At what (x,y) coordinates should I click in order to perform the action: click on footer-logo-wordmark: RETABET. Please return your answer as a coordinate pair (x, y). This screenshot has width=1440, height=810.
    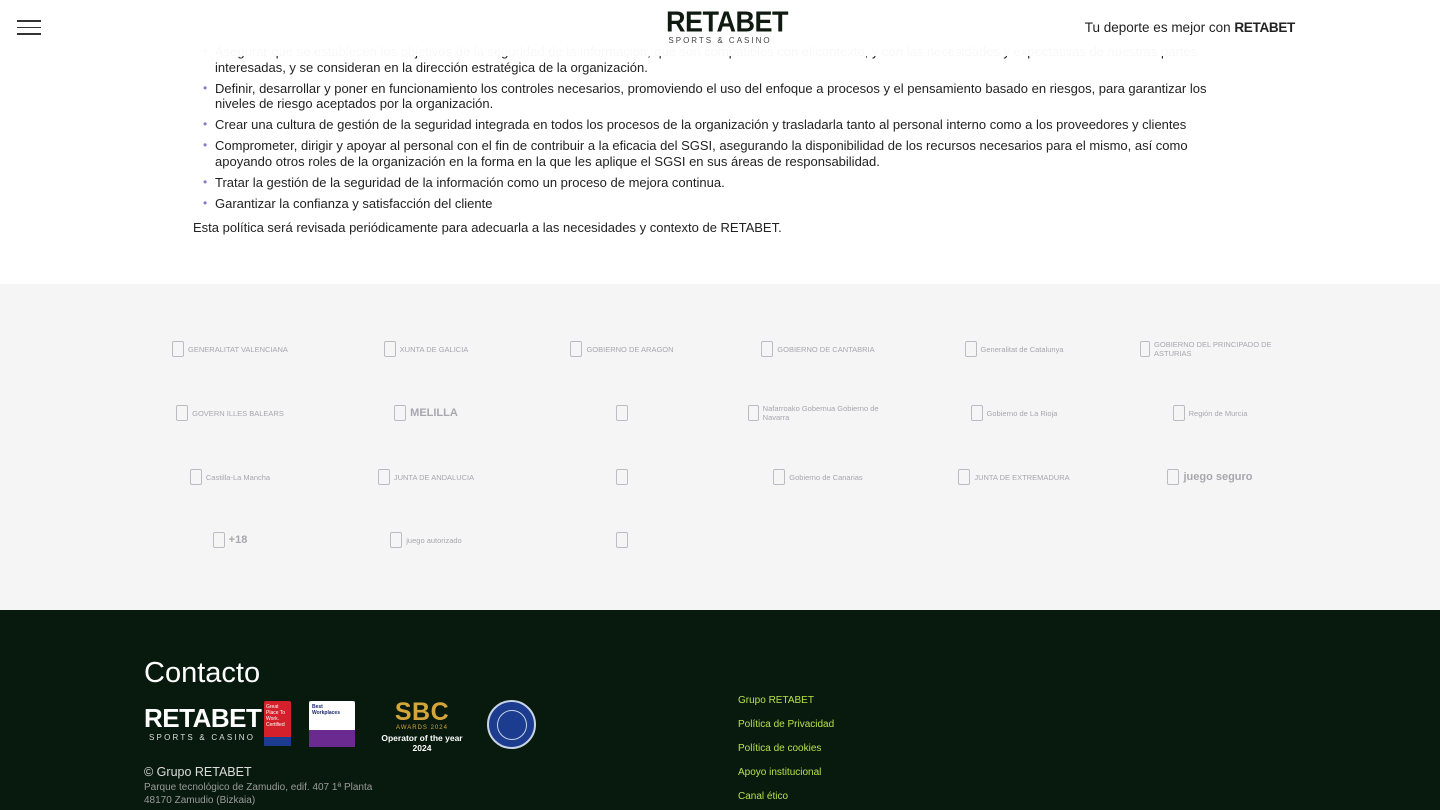
    Looking at the image, I should click on (203, 718).